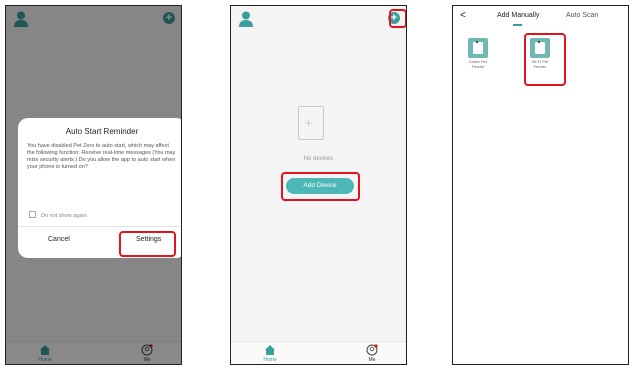 The image size is (635, 371). What do you see at coordinates (65, 216) in the screenshot?
I see `checkbox-label: Do not show again.` at bounding box center [65, 216].